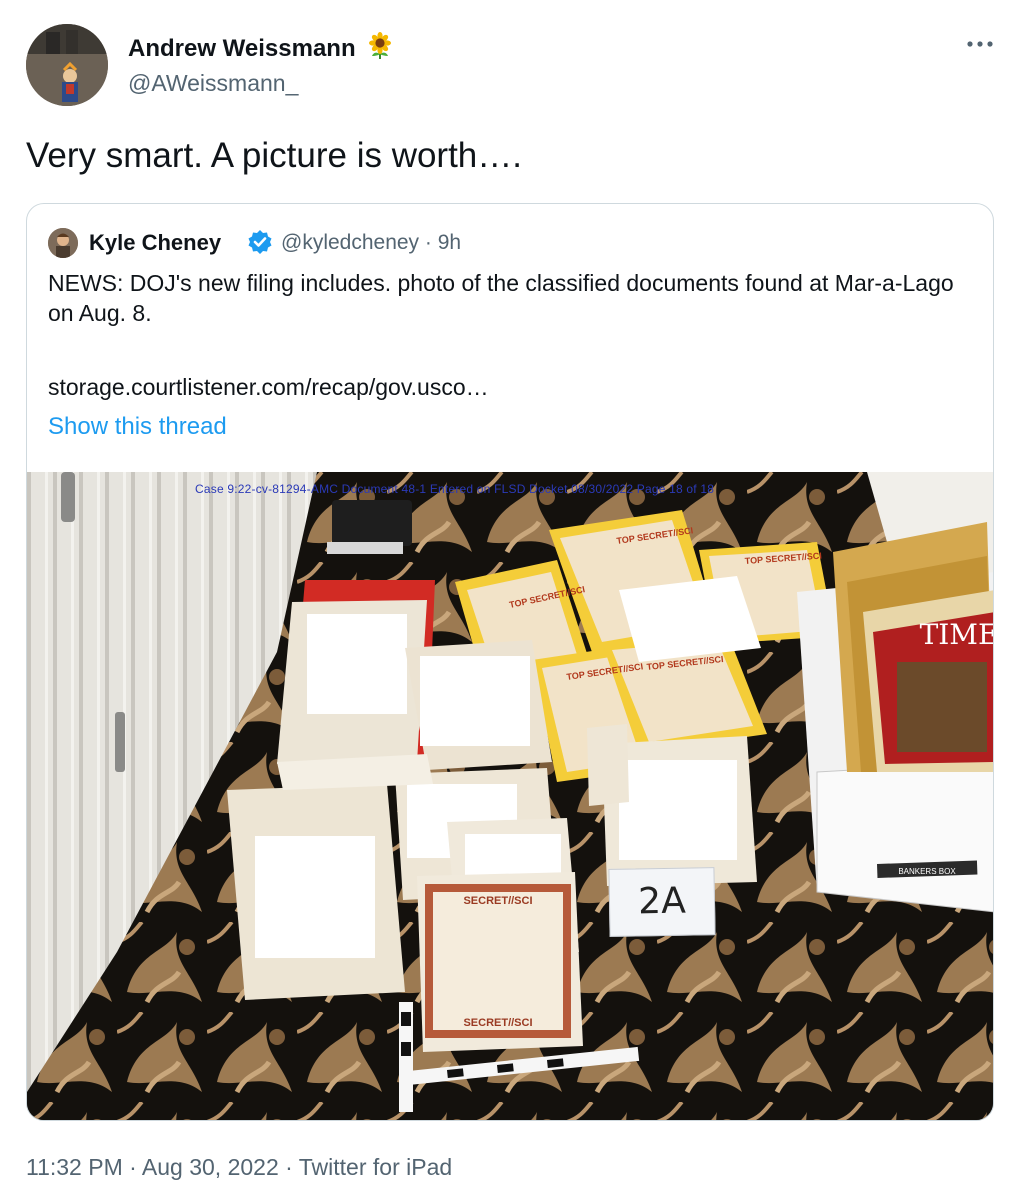  I want to click on quote-author-avatar, so click(63, 243).